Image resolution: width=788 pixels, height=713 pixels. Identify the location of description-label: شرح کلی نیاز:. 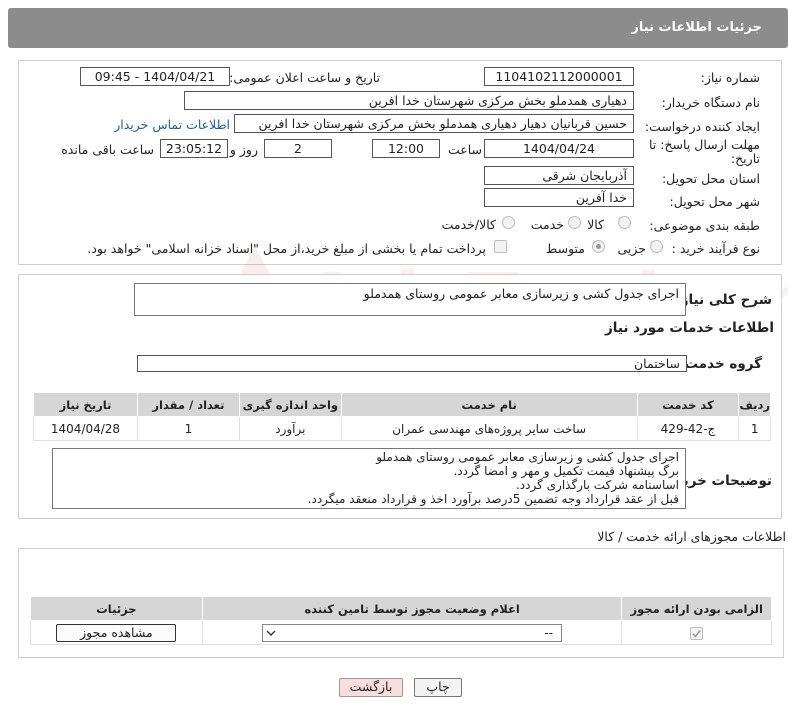
(723, 300).